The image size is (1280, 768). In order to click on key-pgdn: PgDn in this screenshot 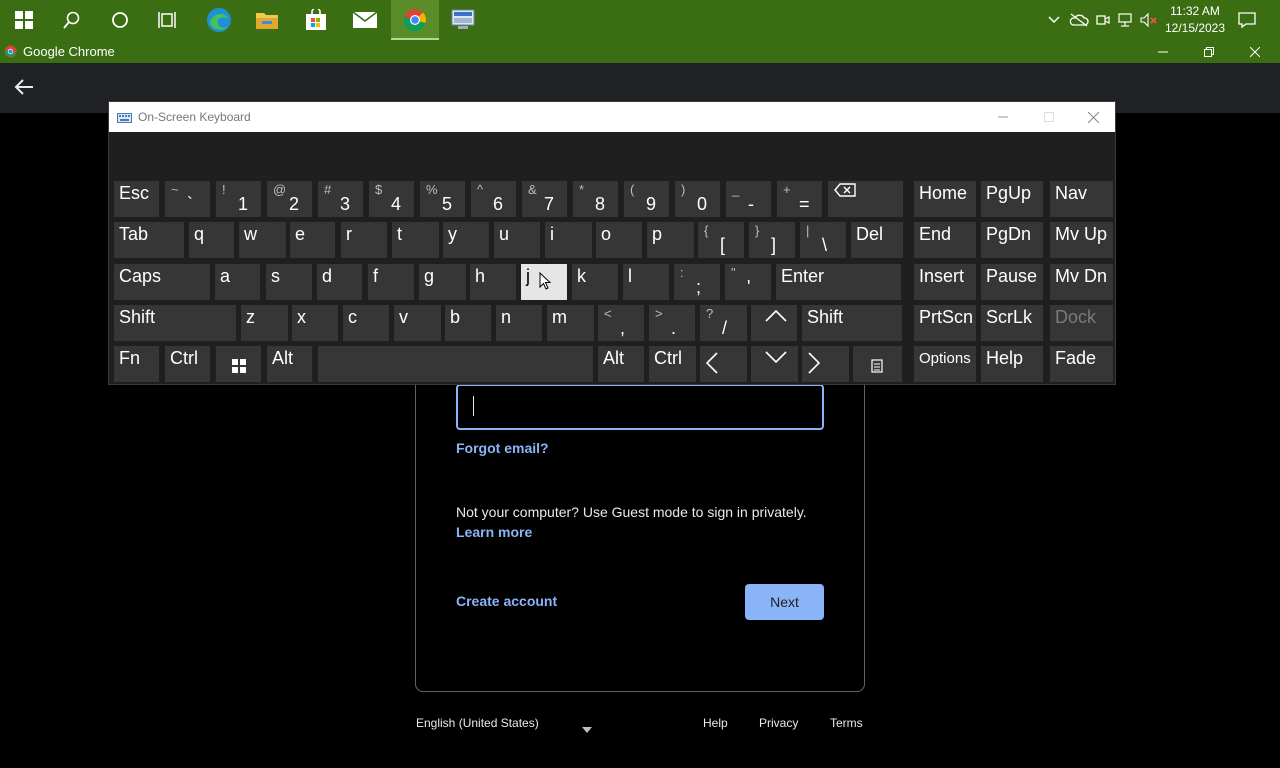, I will do `click(1012, 240)`.